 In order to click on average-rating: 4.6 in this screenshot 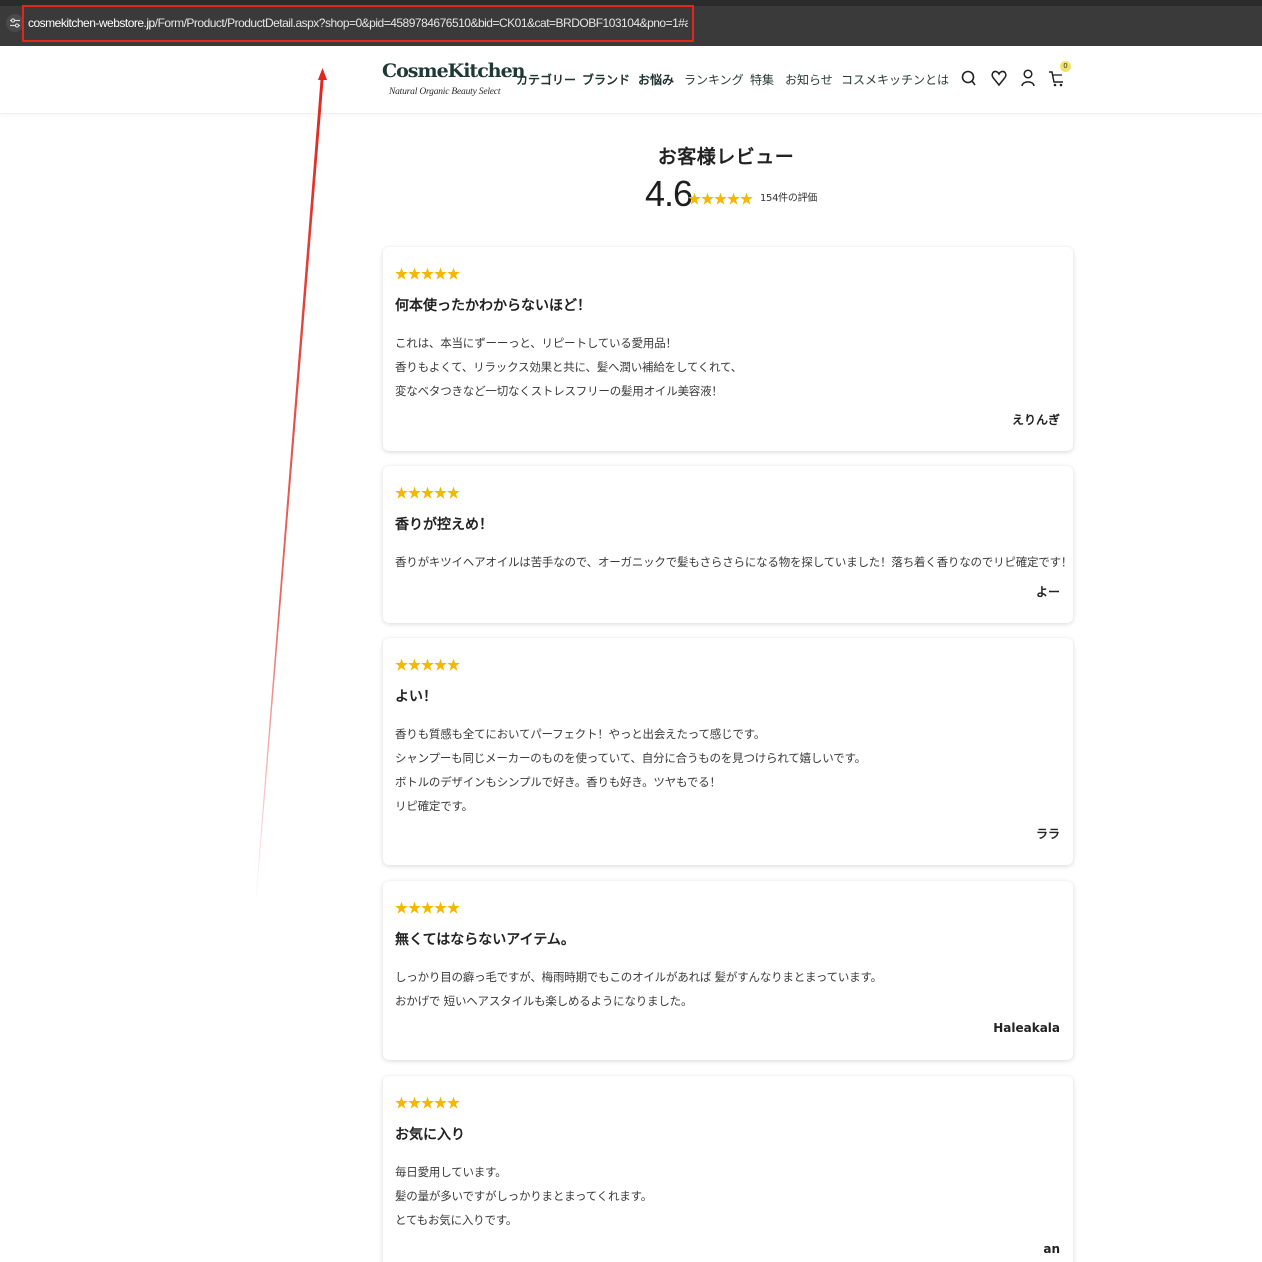, I will do `click(669, 193)`.